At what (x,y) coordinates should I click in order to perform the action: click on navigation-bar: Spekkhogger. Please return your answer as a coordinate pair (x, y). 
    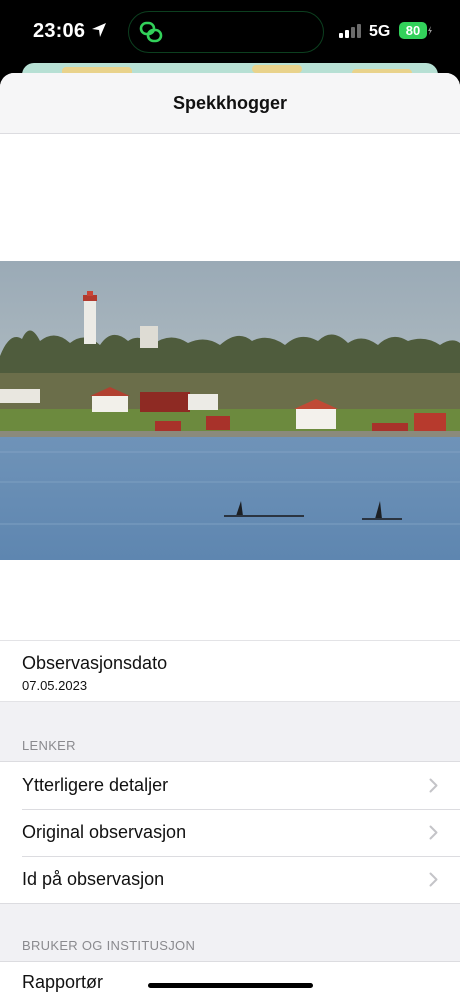
    Looking at the image, I should click on (230, 103).